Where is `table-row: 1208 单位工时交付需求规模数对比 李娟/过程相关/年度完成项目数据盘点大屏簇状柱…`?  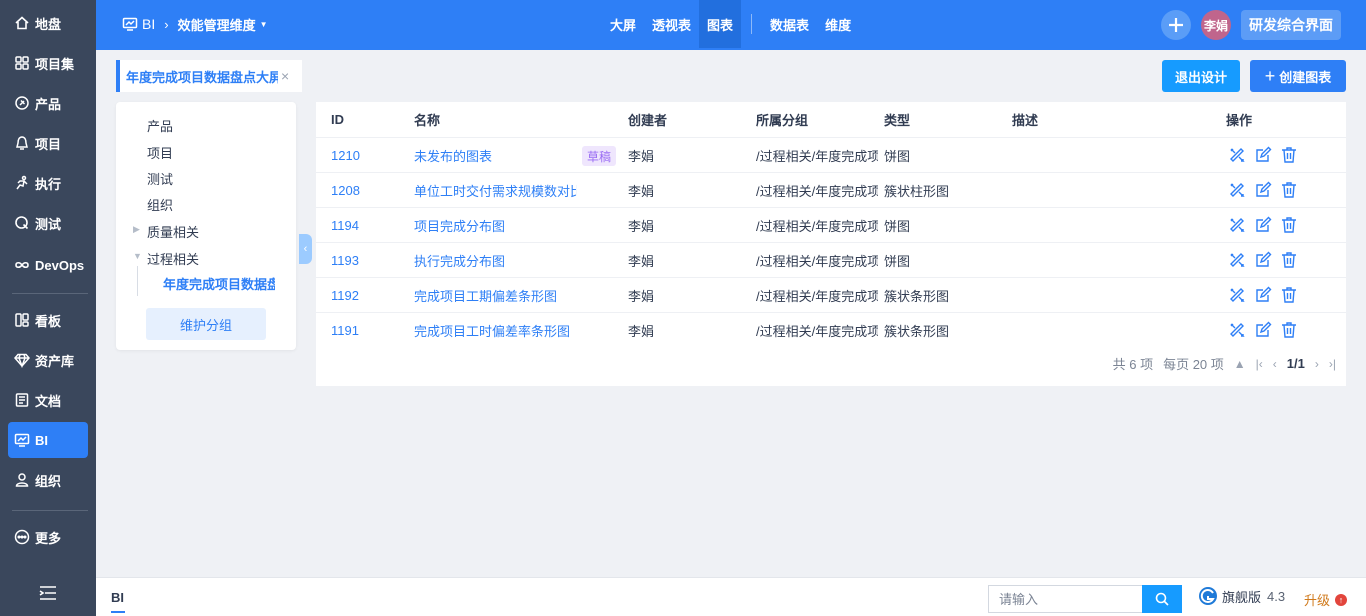 table-row: 1208 单位工时交付需求规模数对比 李娟/过程相关/年度完成项目数据盘点大屏簇状柱… is located at coordinates (831, 189).